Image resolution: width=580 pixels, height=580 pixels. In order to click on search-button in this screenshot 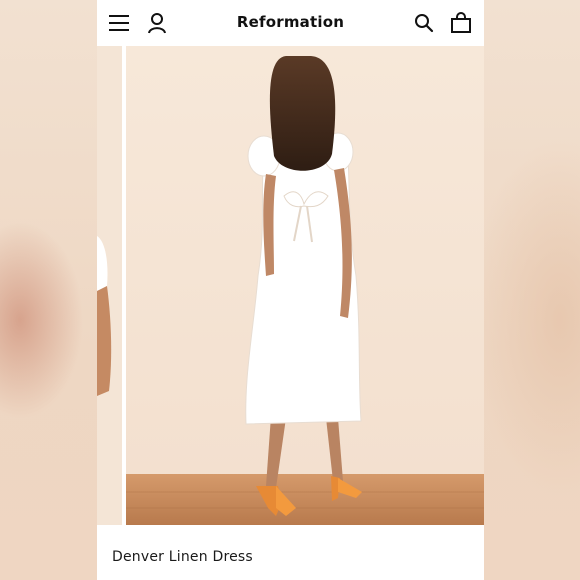, I will do `click(424, 23)`.